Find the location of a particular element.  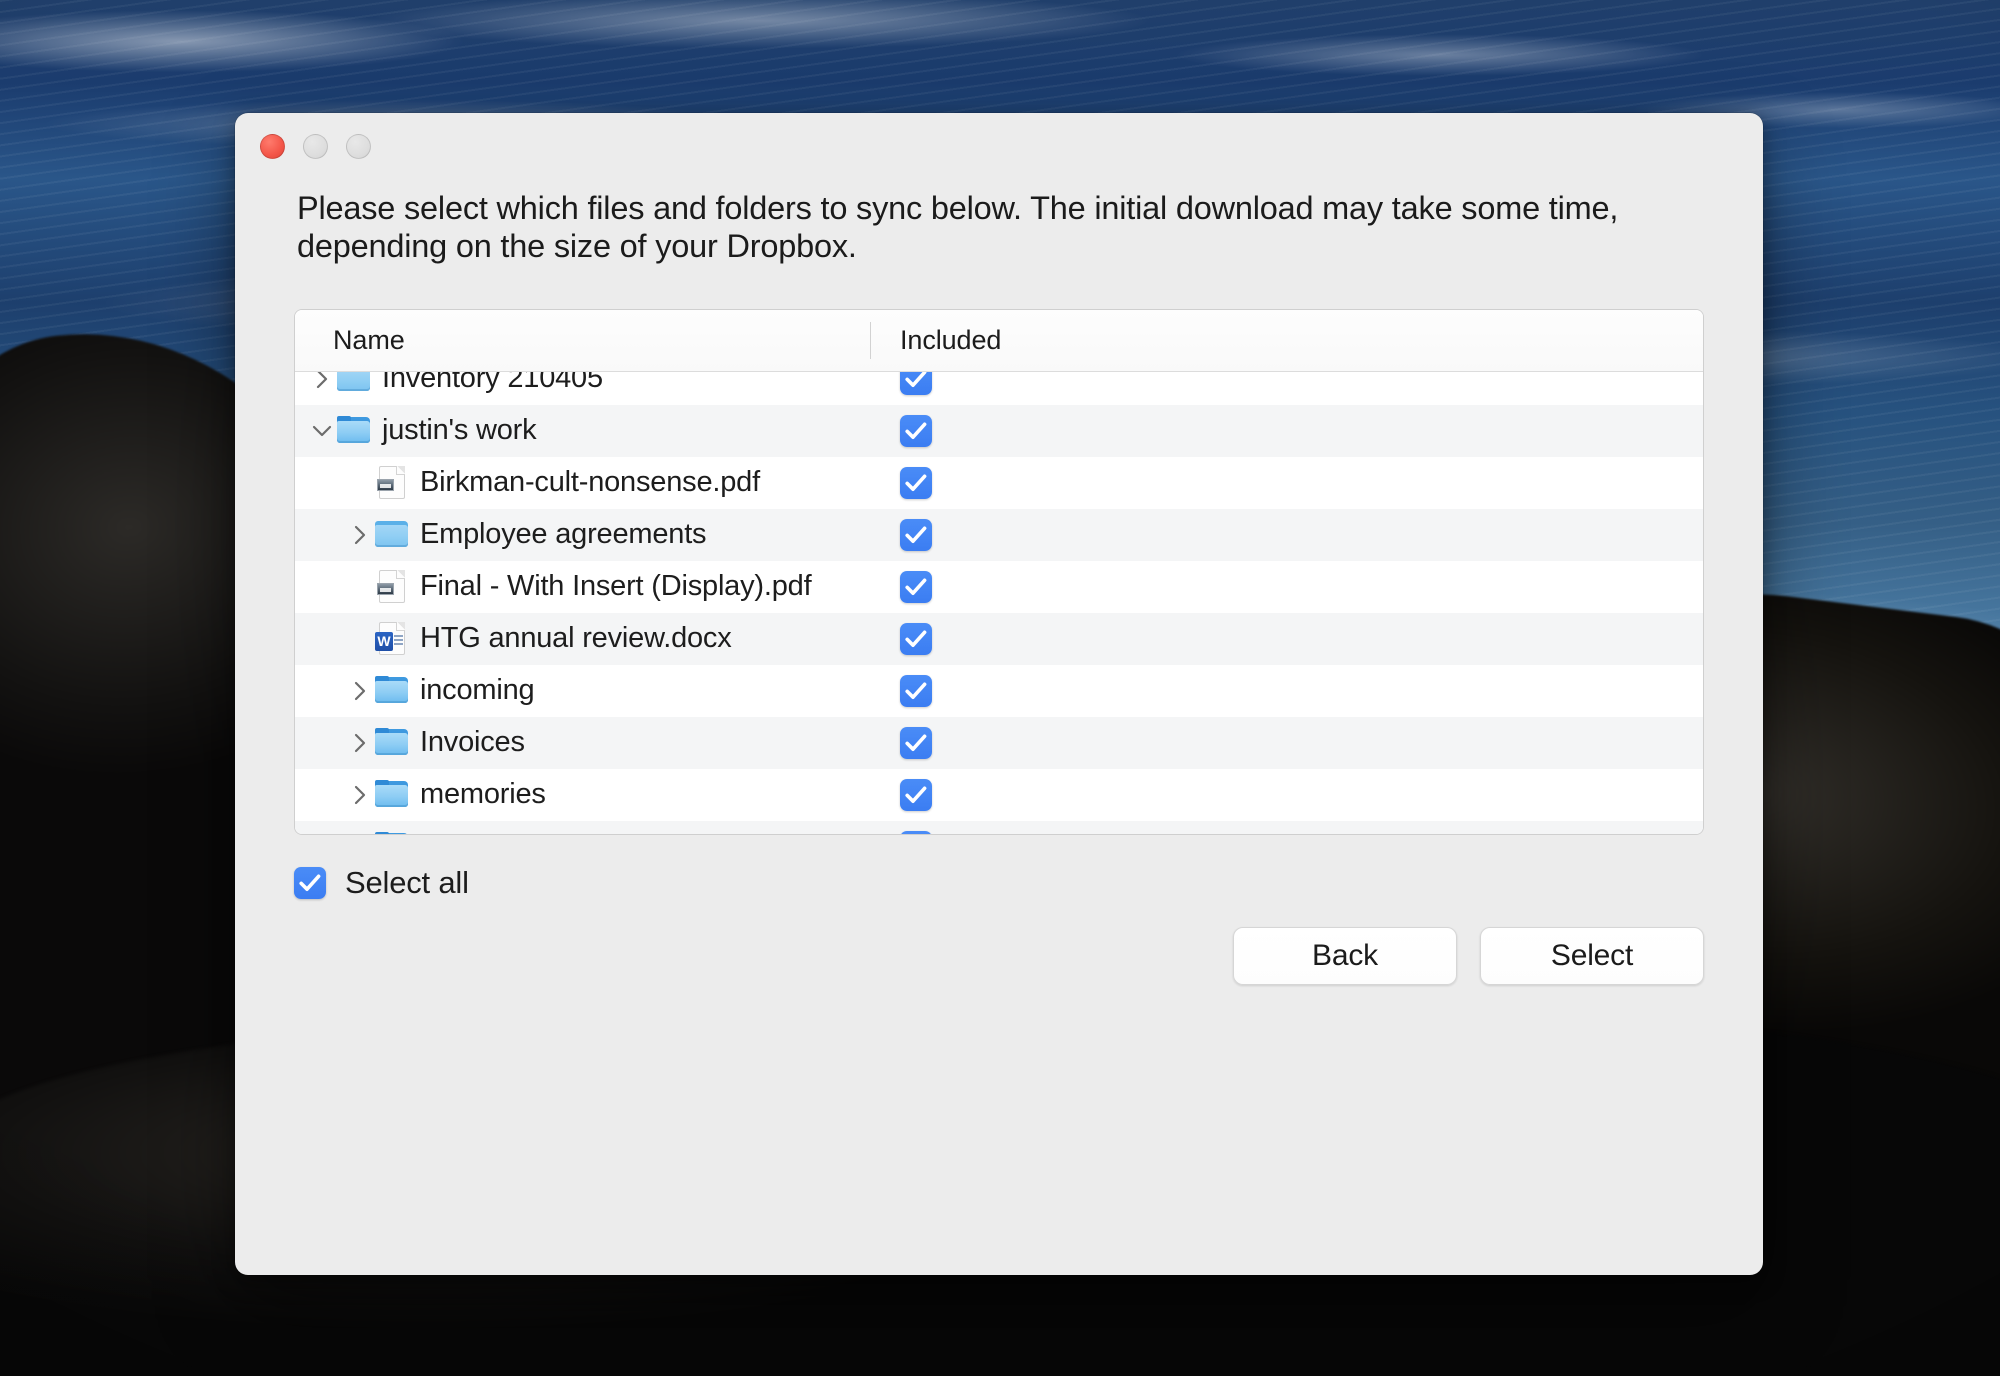

chevron-down-icon is located at coordinates (322, 431).